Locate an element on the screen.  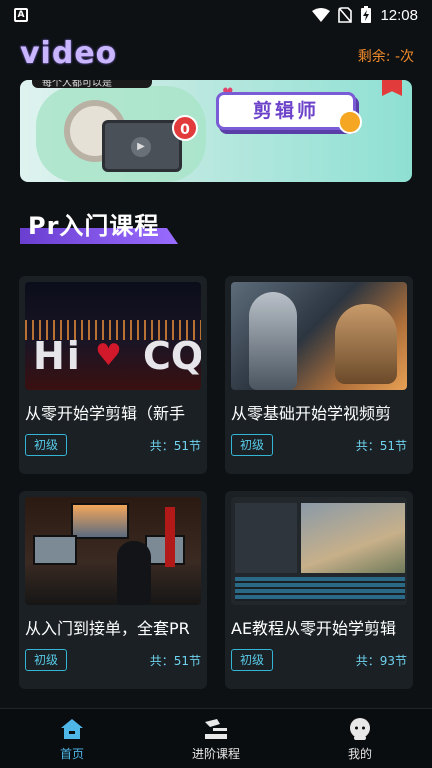
course-card: 从零基础开始学视频剪 初级 共：51节 is located at coordinates (319, 375).